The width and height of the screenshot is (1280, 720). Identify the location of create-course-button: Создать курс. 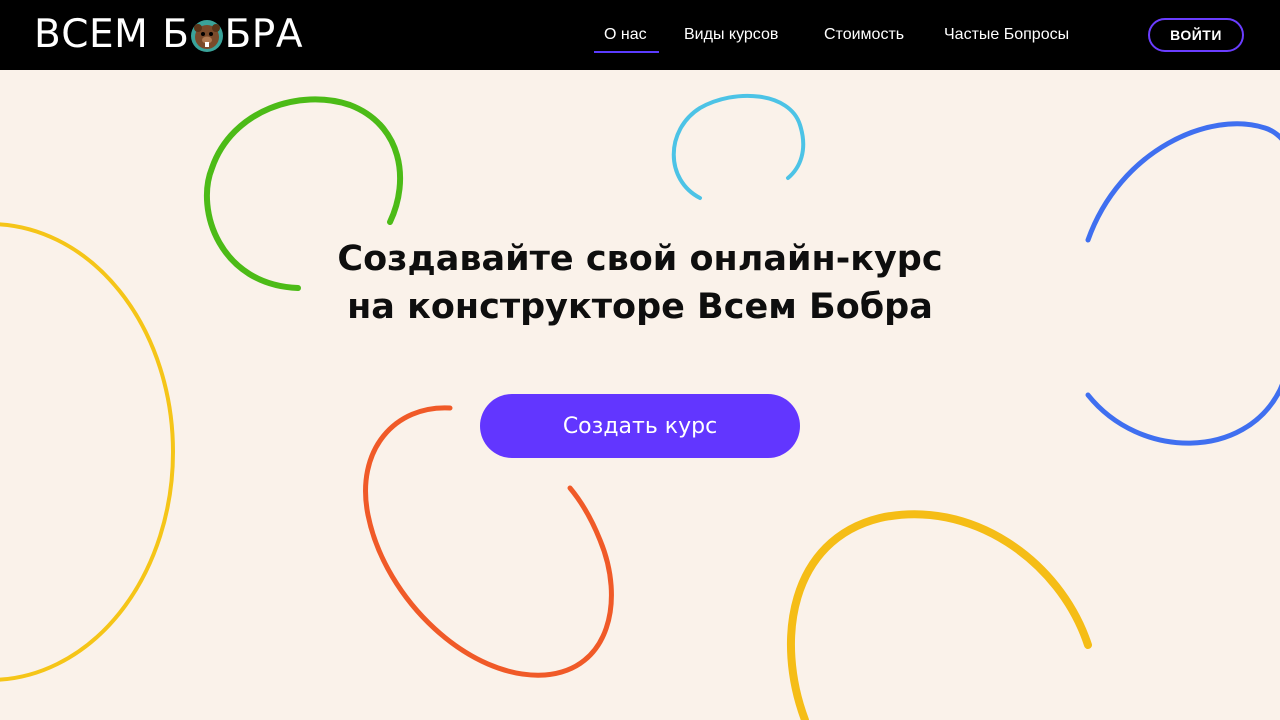
(640, 426).